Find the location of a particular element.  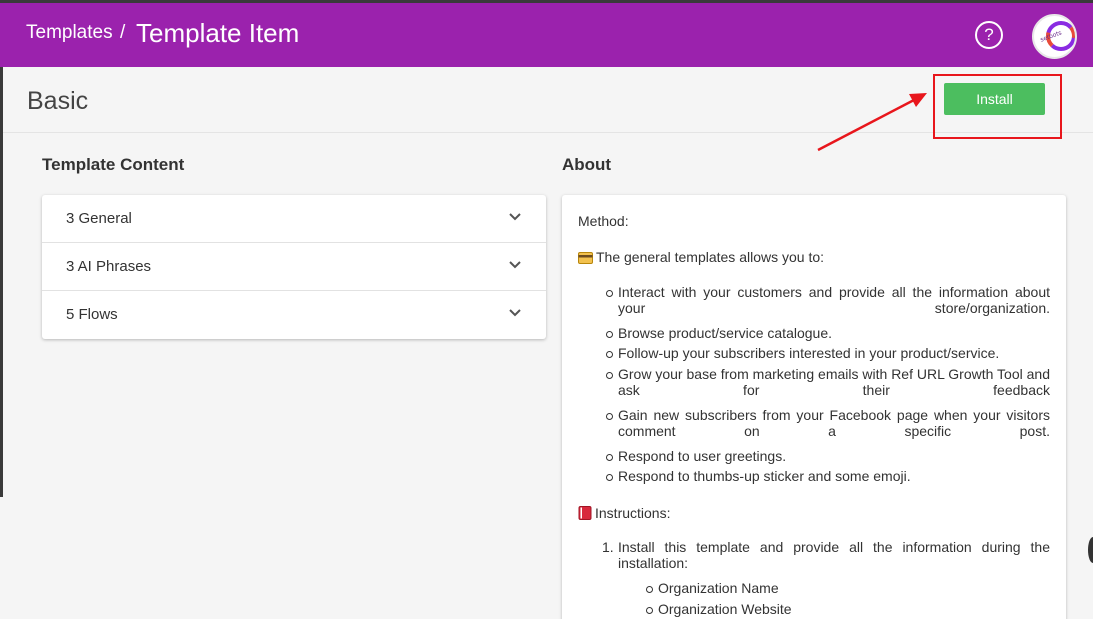

general-bullet-item: Respond to user greetings. is located at coordinates (702, 456).